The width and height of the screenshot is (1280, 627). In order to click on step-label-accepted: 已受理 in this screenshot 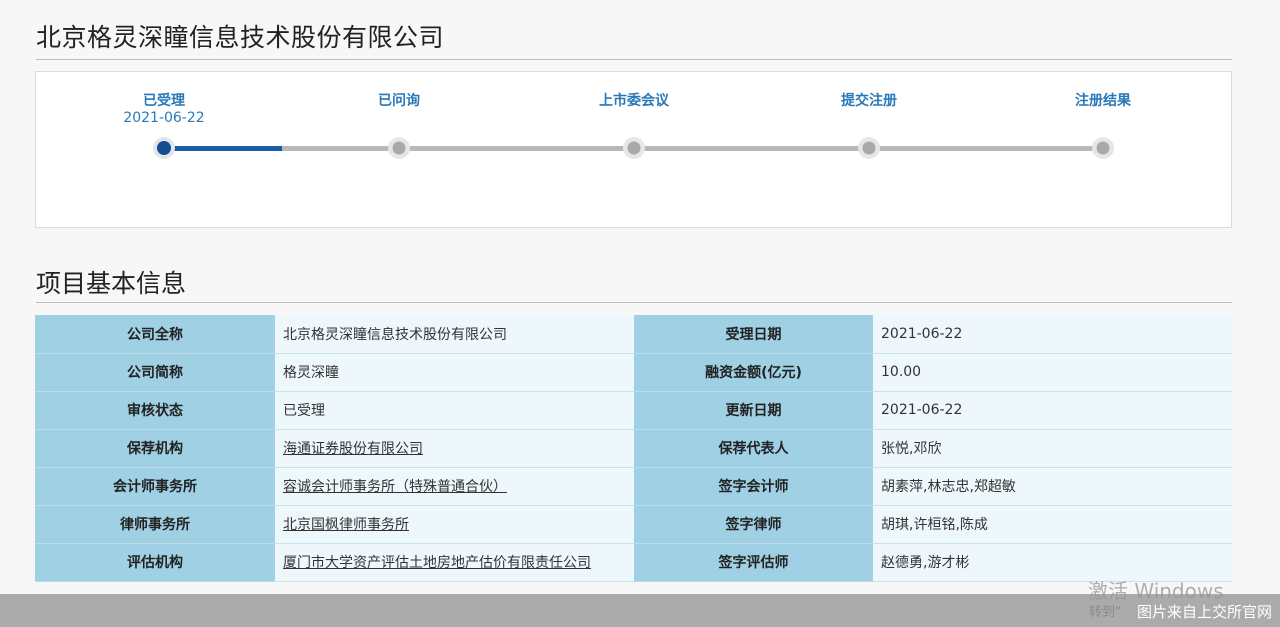, I will do `click(164, 101)`.